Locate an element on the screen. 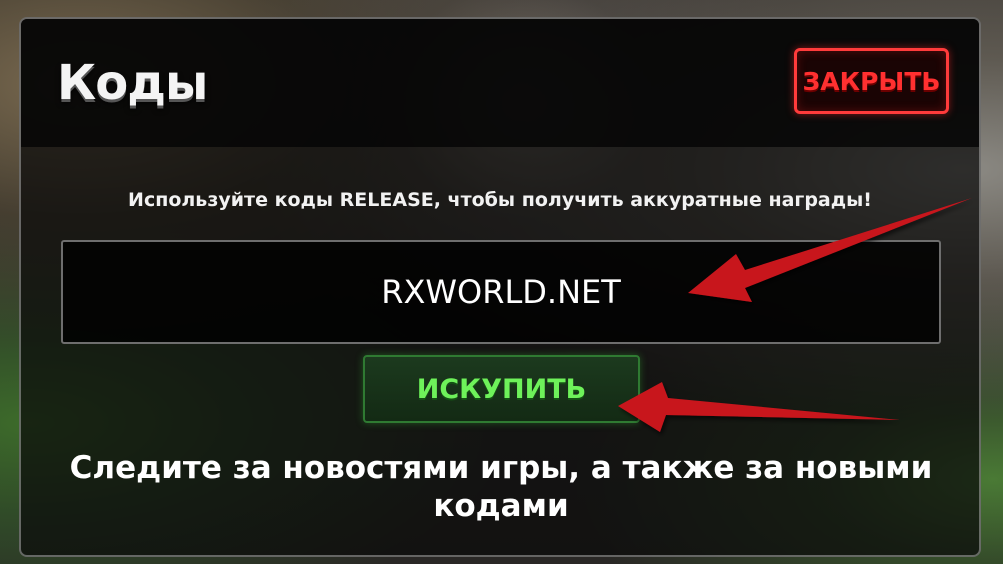 The height and width of the screenshot is (564, 1003). news-text-line-2: кодами is located at coordinates (501, 506).